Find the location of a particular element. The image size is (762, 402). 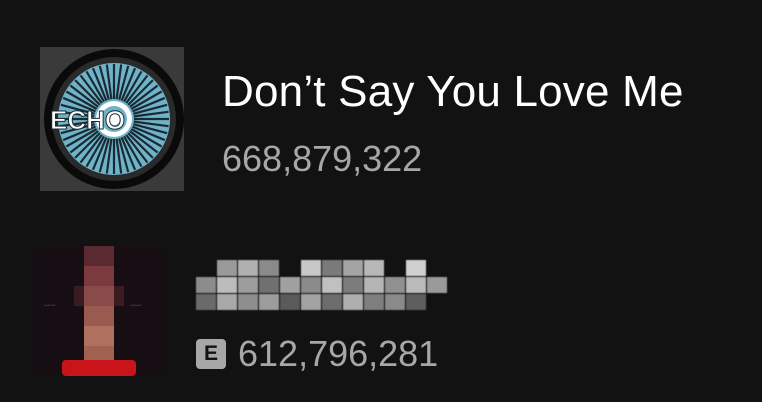

redacted-track-title is located at coordinates (321, 285).